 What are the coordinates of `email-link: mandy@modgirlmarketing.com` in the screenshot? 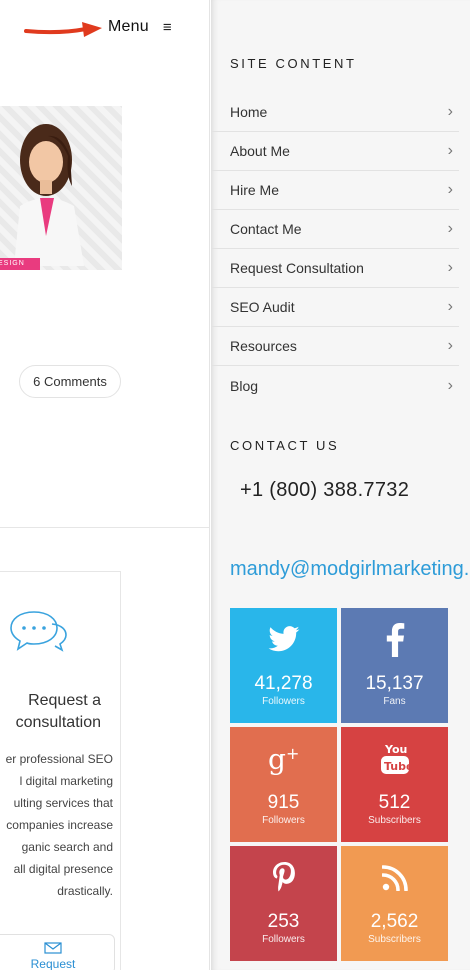 It's located at (350, 569).